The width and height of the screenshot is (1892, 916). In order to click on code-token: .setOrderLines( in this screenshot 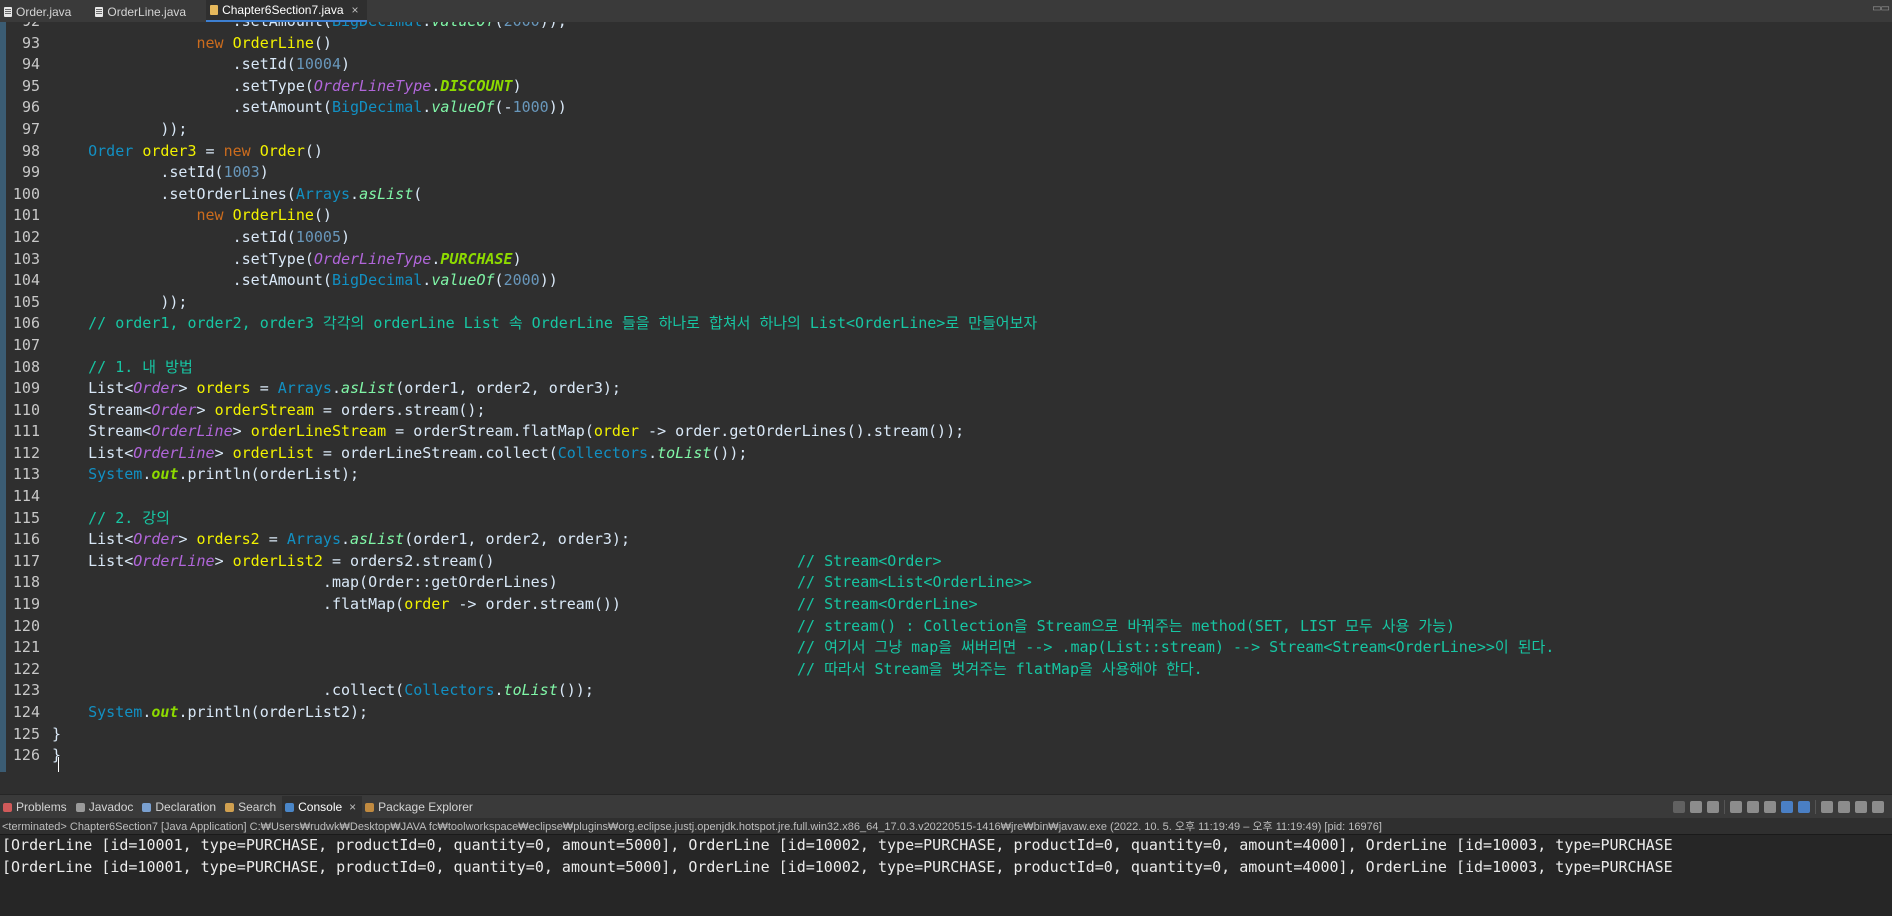, I will do `click(174, 193)`.